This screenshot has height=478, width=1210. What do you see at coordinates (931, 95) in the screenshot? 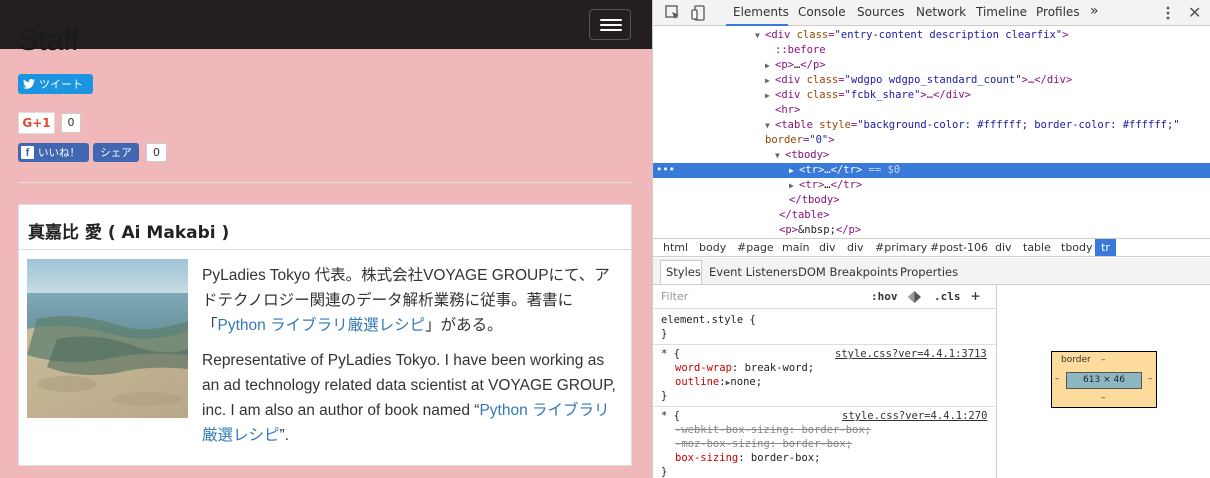
I see `dom-node: ▶ <div class="fcbk_share">…</div>` at bounding box center [931, 95].